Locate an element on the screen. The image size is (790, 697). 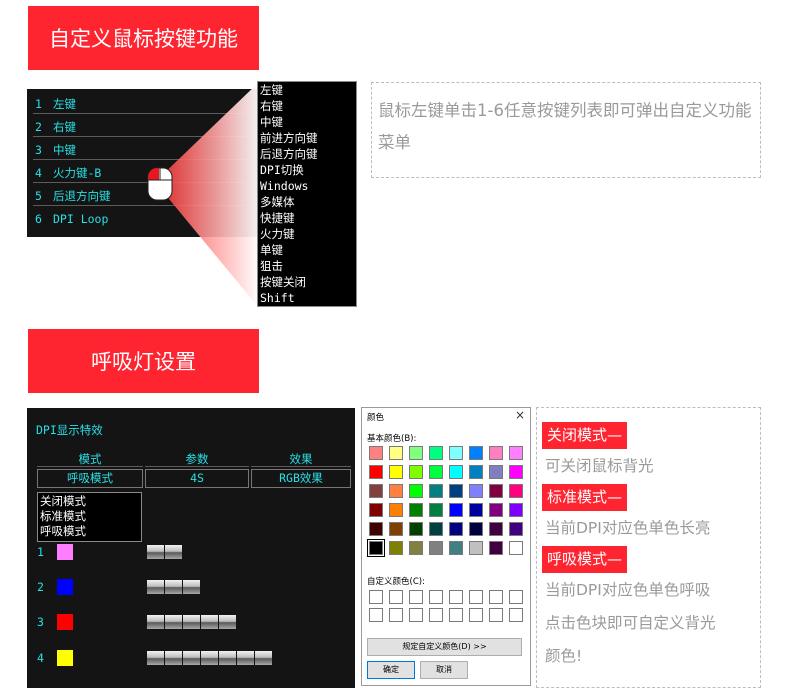
mode-option: 关闭模式 is located at coordinates (90, 501).